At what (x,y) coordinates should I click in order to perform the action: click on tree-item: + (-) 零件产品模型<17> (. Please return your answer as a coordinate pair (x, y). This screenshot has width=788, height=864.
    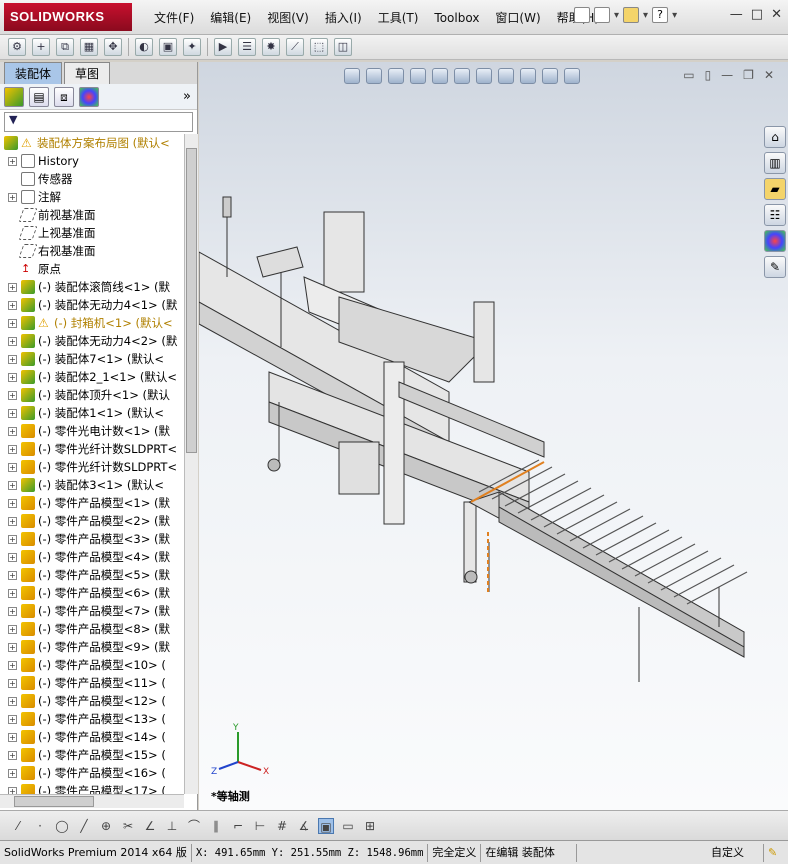
    Looking at the image, I should click on (92, 788).